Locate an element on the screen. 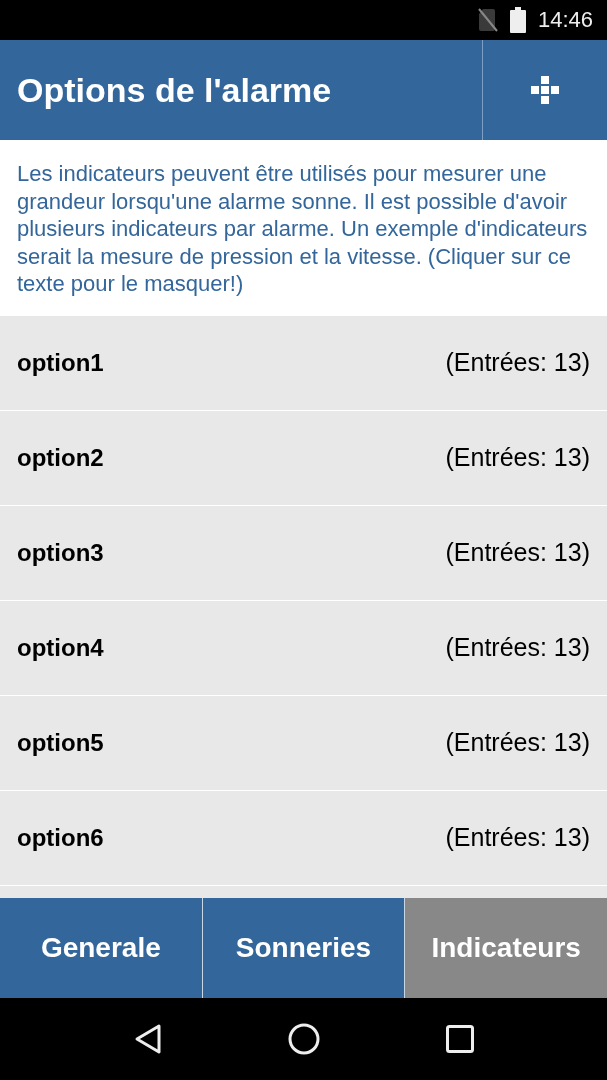  option-name: option5 is located at coordinates (60, 742).